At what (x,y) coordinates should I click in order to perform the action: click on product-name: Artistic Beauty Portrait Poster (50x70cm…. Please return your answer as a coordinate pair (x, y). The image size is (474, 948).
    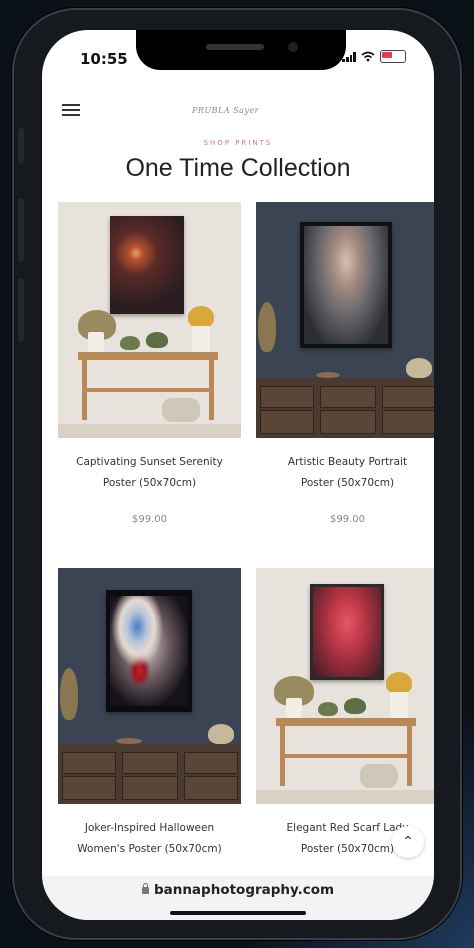
    Looking at the image, I should click on (345, 473).